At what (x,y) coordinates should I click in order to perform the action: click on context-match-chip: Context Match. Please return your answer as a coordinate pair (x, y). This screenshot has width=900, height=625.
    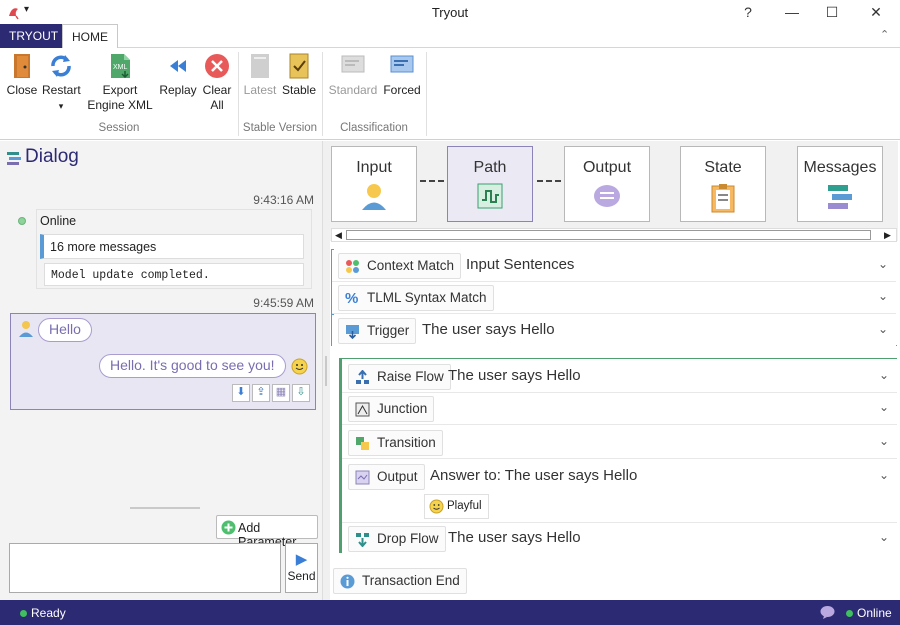
    Looking at the image, I should click on (400, 266).